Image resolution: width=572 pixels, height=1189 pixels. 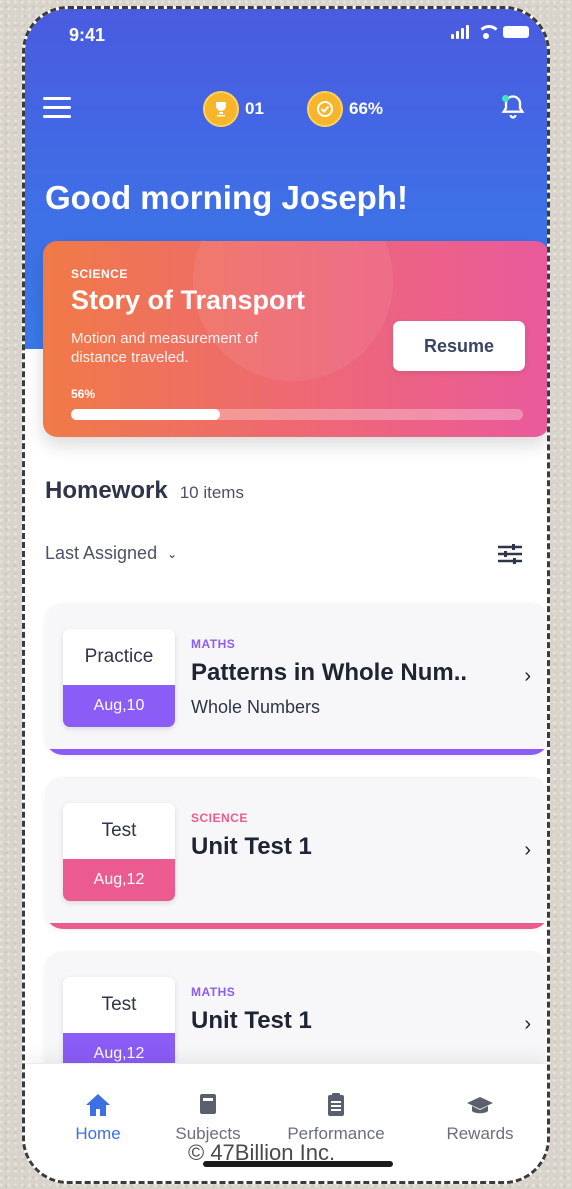 I want to click on lesson-progress-fill, so click(x=146, y=414).